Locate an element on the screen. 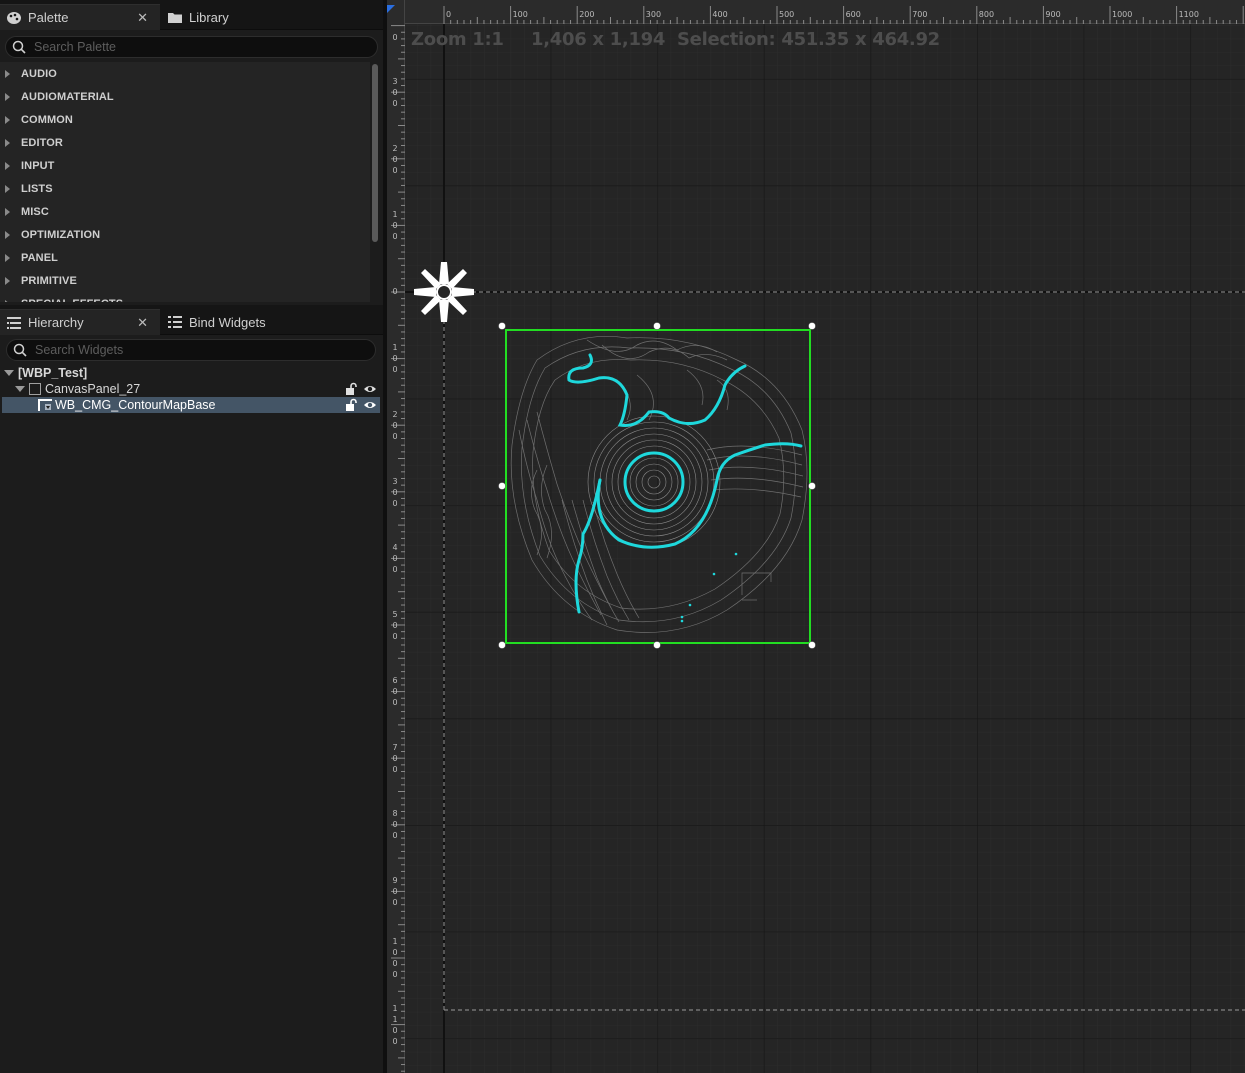 The height and width of the screenshot is (1073, 1245). ruler-digit: 4 is located at coordinates (395, 547).